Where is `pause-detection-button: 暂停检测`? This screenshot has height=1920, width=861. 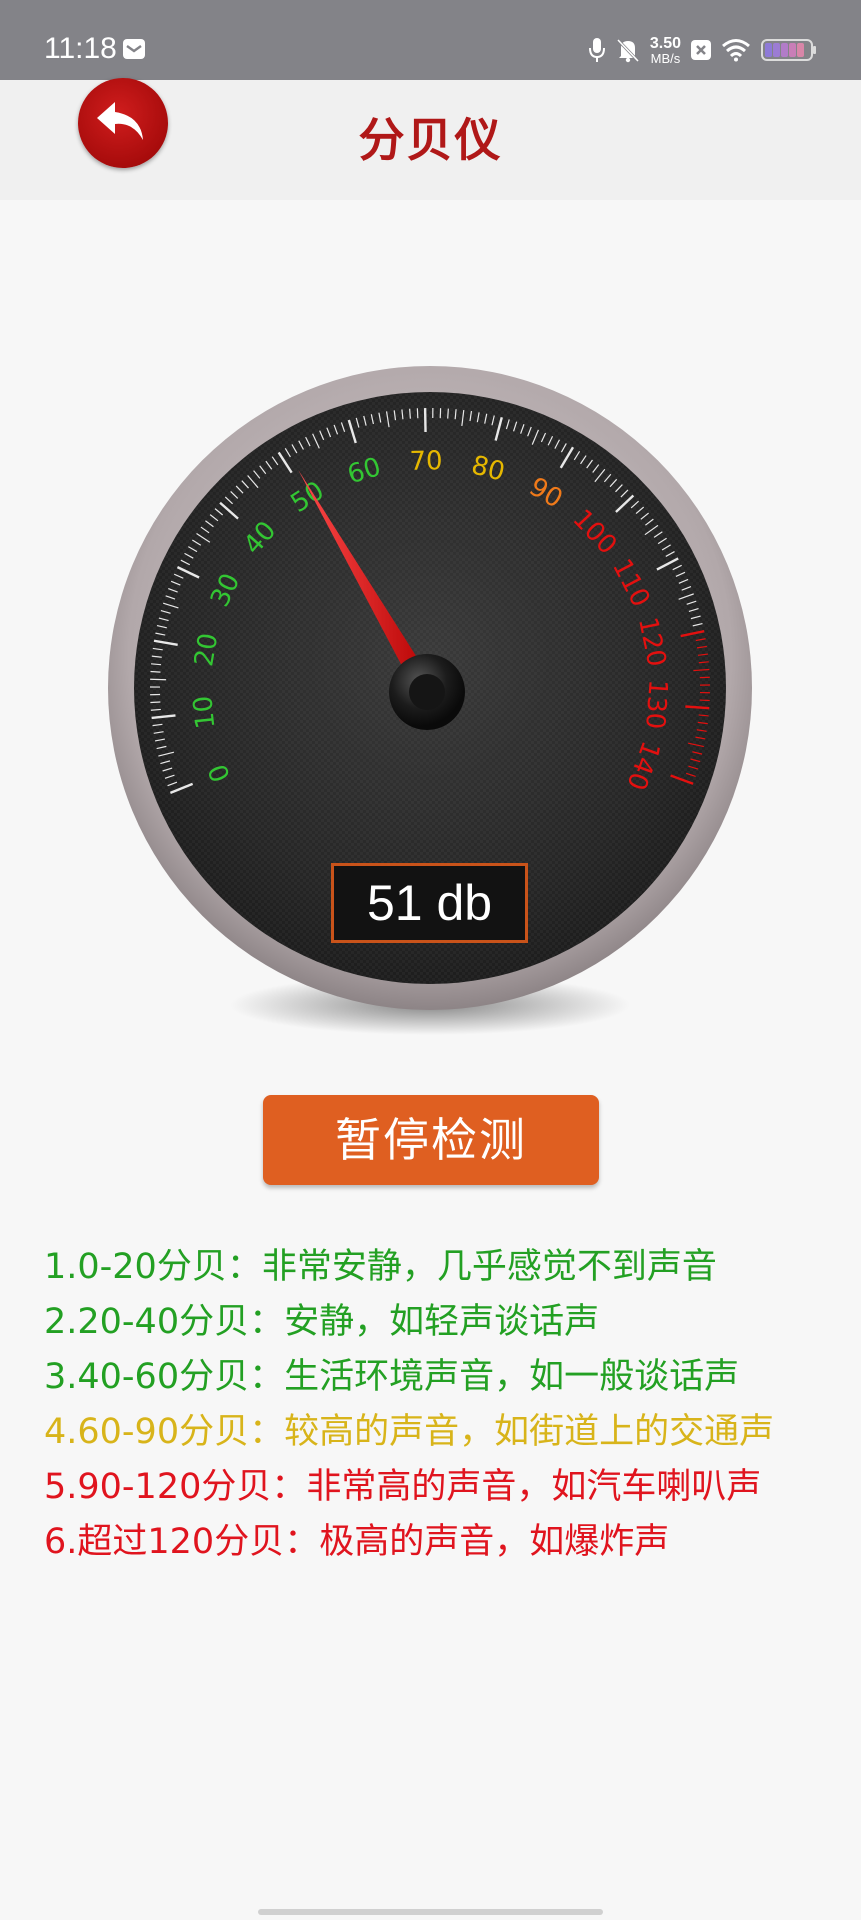 pause-detection-button: 暂停检测 is located at coordinates (431, 1140).